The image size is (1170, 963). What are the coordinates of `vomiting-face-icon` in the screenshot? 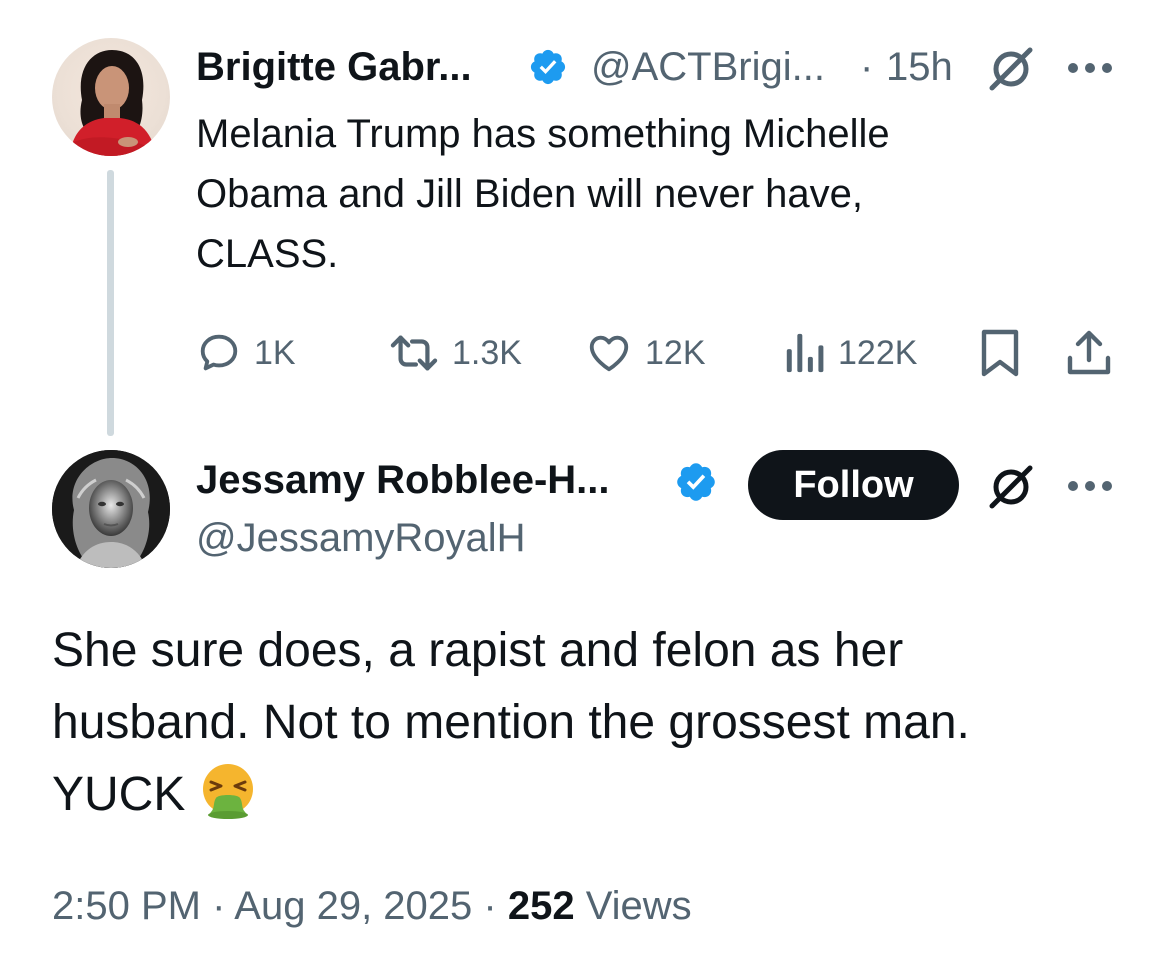 It's located at (228, 801).